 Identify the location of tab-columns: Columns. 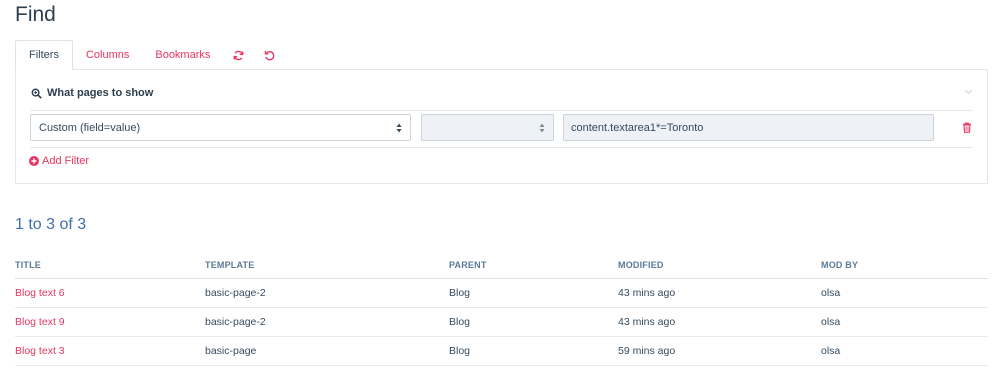
(107, 55).